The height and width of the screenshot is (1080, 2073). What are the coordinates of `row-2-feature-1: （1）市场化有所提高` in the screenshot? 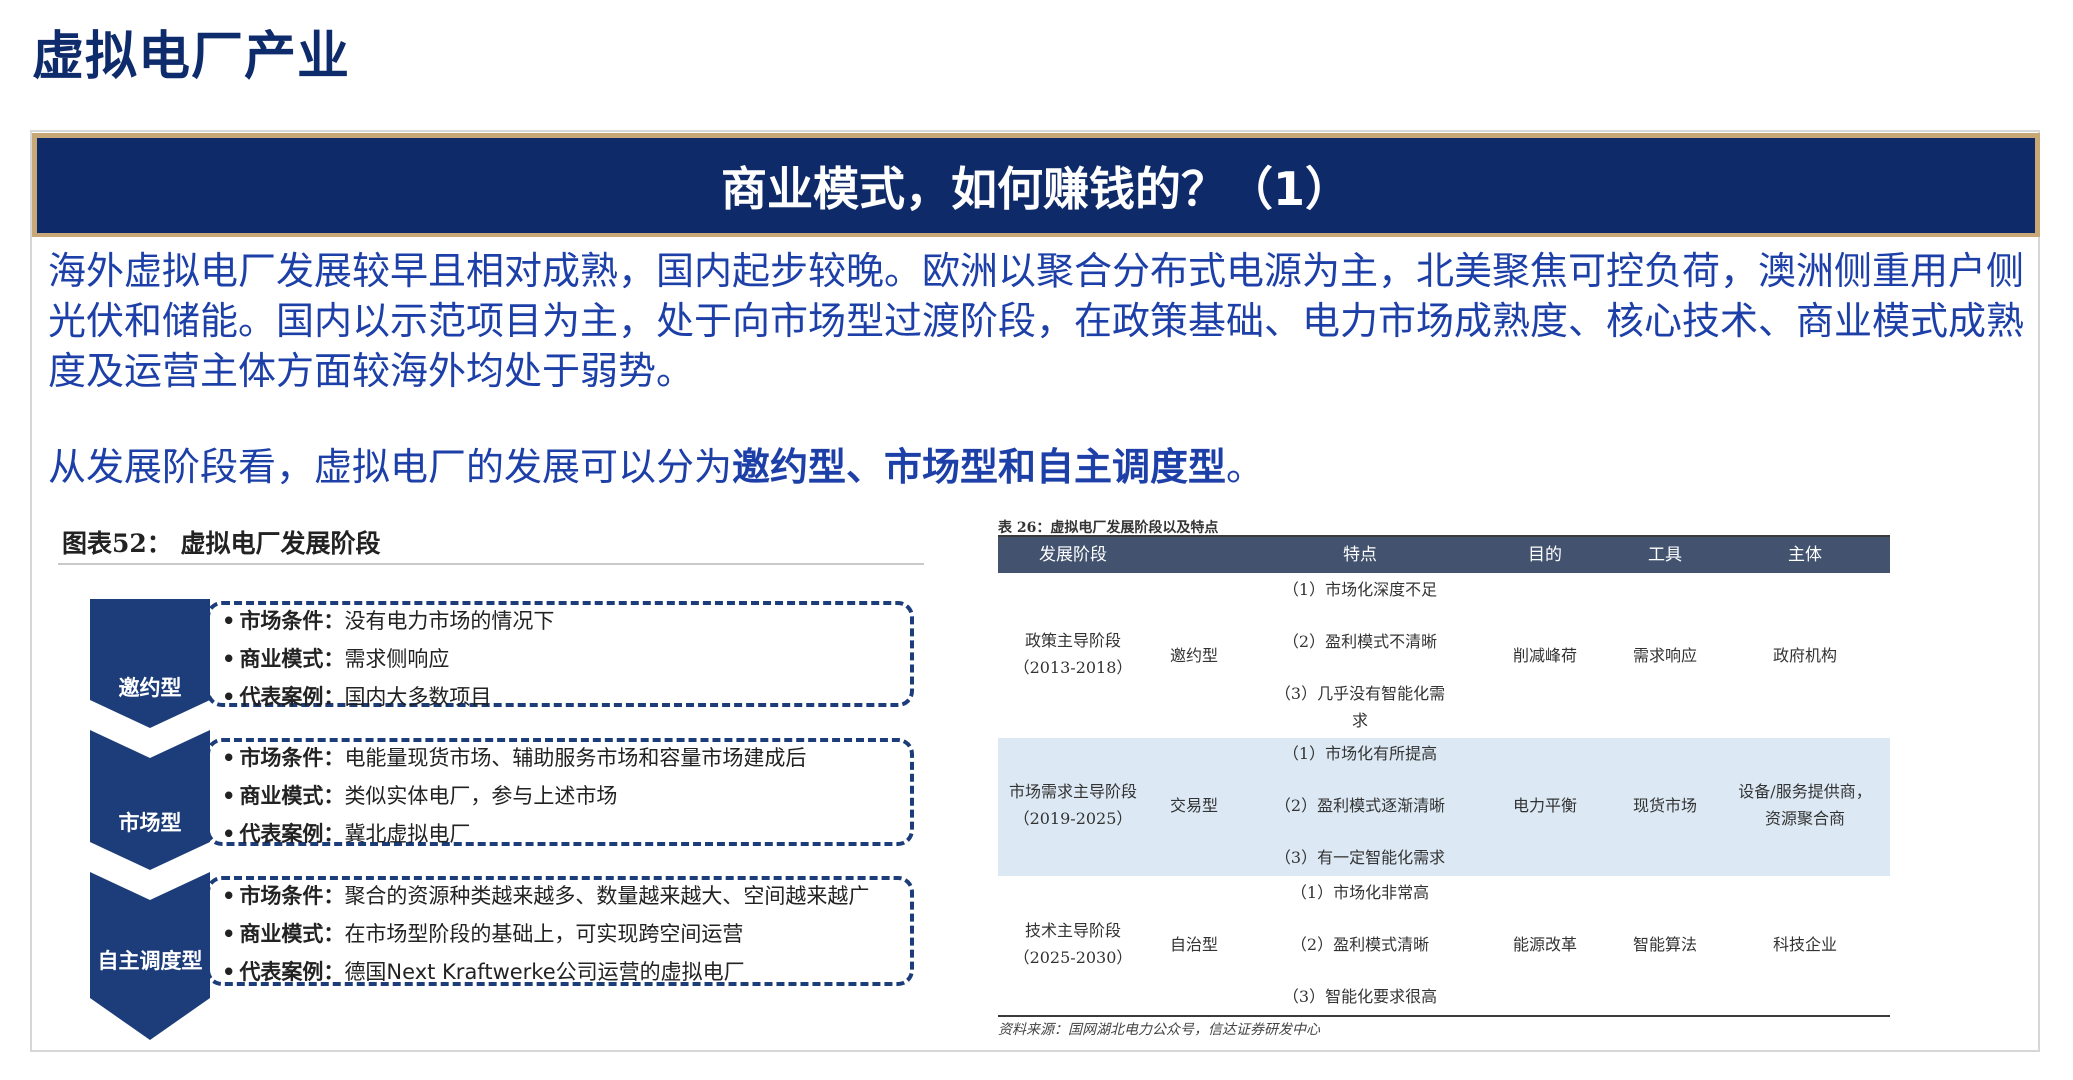 It's located at (1360, 753).